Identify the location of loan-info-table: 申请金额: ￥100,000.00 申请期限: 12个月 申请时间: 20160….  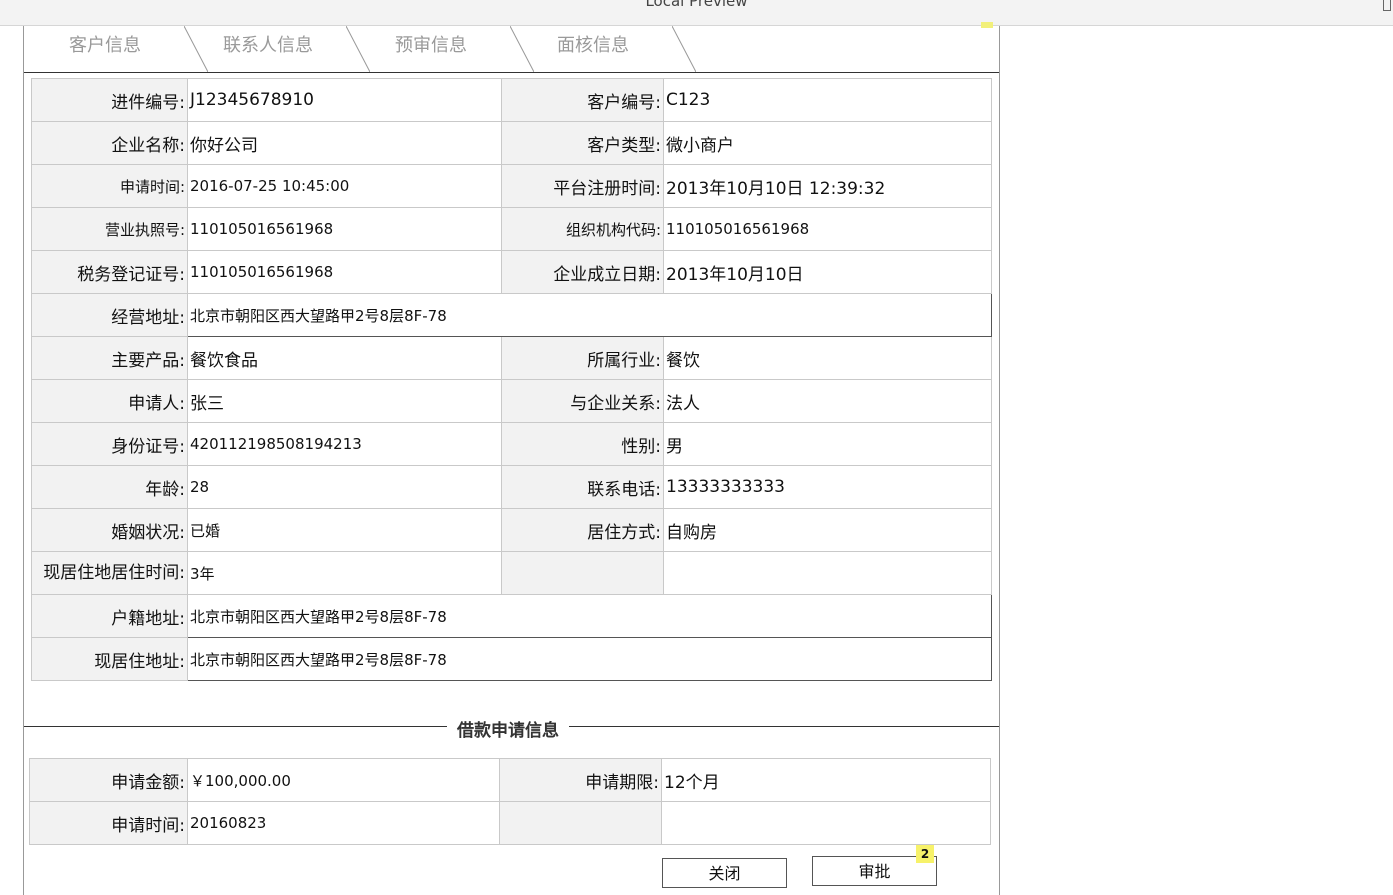
(510, 801).